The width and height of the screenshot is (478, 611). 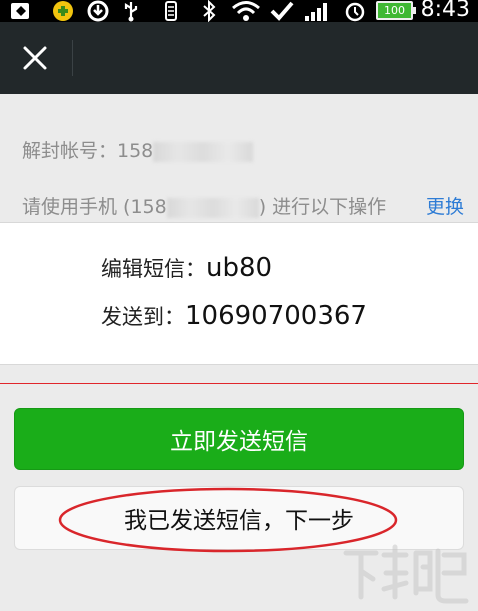 I want to click on wifi-icon, so click(x=246, y=11).